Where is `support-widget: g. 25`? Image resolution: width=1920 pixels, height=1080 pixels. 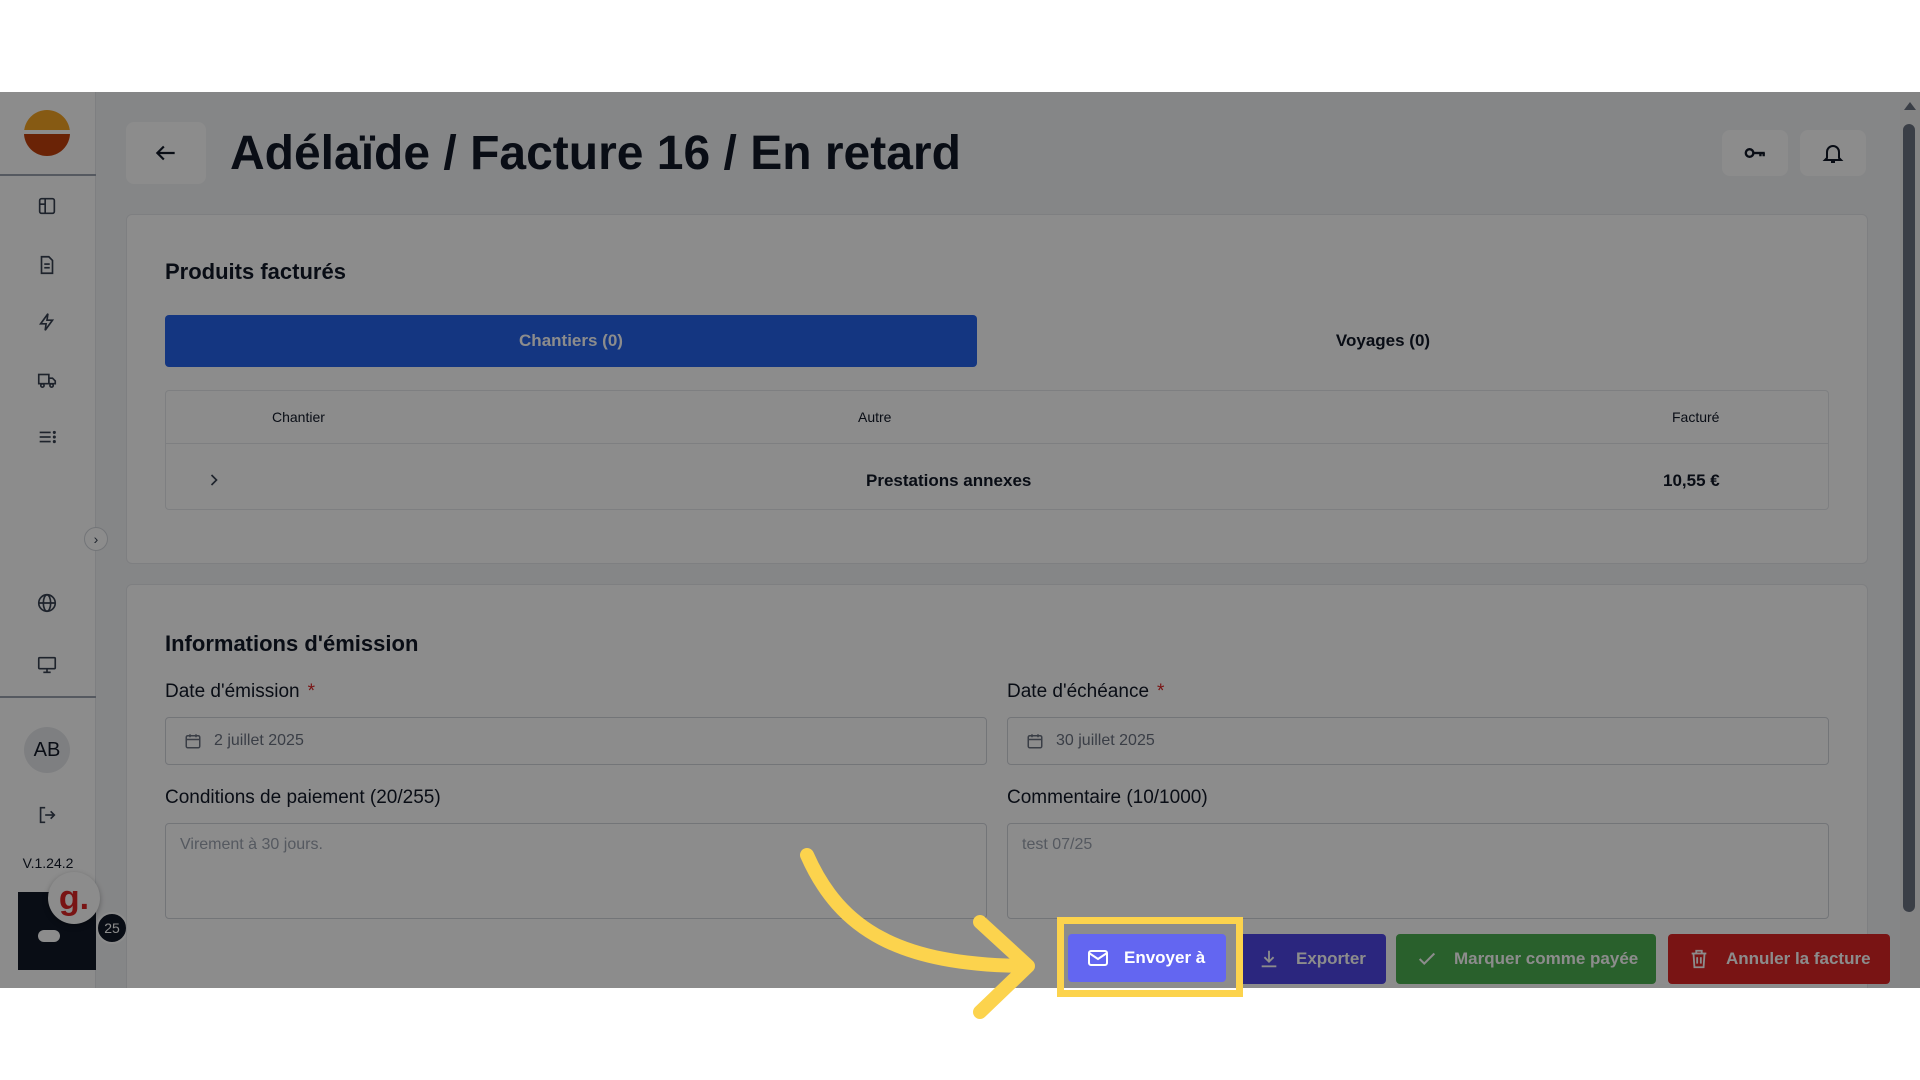
support-widget: g. 25 is located at coordinates (73, 921).